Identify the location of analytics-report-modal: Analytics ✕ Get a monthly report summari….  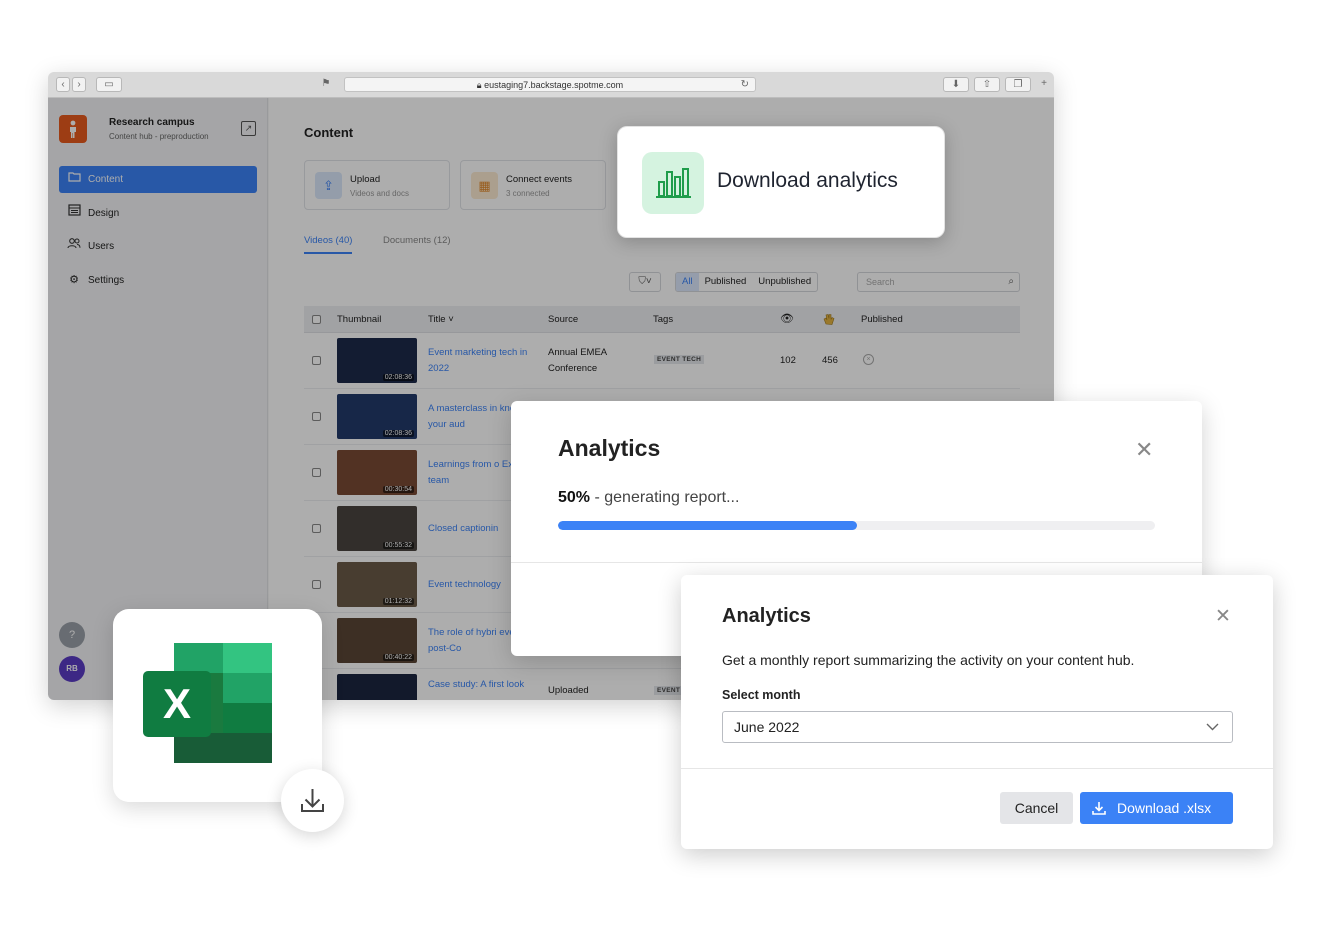
(977, 712).